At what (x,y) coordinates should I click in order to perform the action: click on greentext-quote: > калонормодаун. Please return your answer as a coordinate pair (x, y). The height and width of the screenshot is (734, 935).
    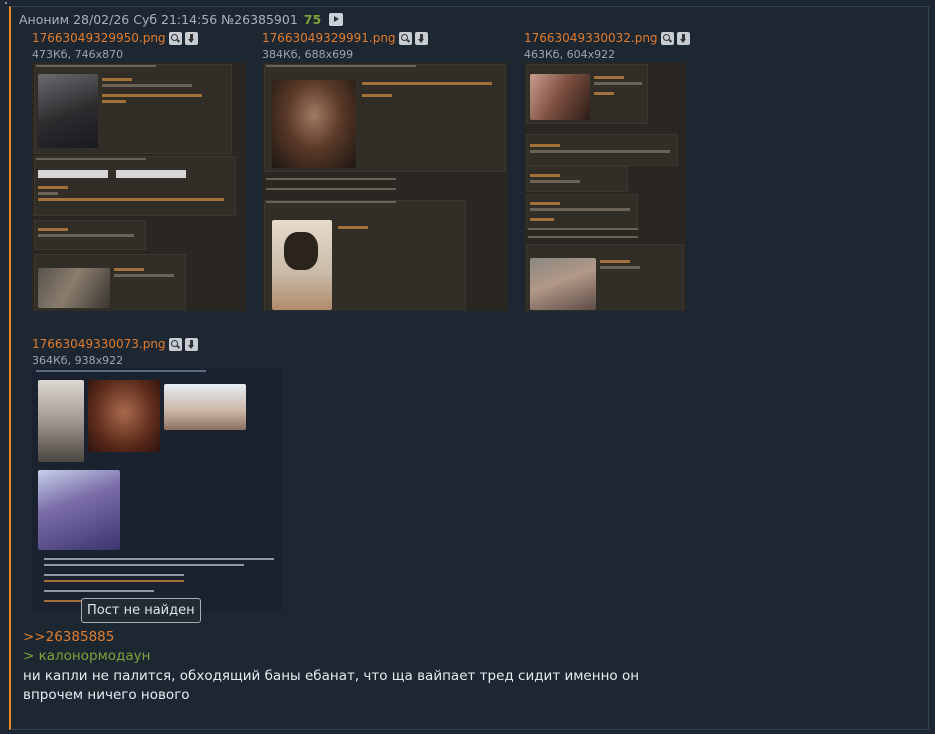
    Looking at the image, I should click on (87, 656).